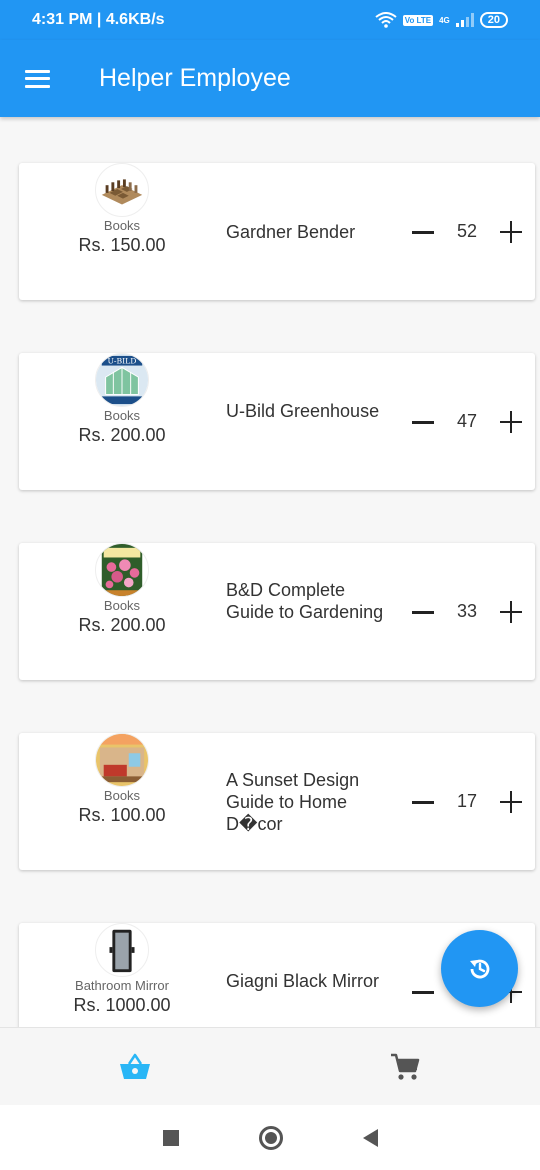 This screenshot has width=540, height=1170. Describe the element at coordinates (467, 611) in the screenshot. I see `quantity-value: 33` at that location.